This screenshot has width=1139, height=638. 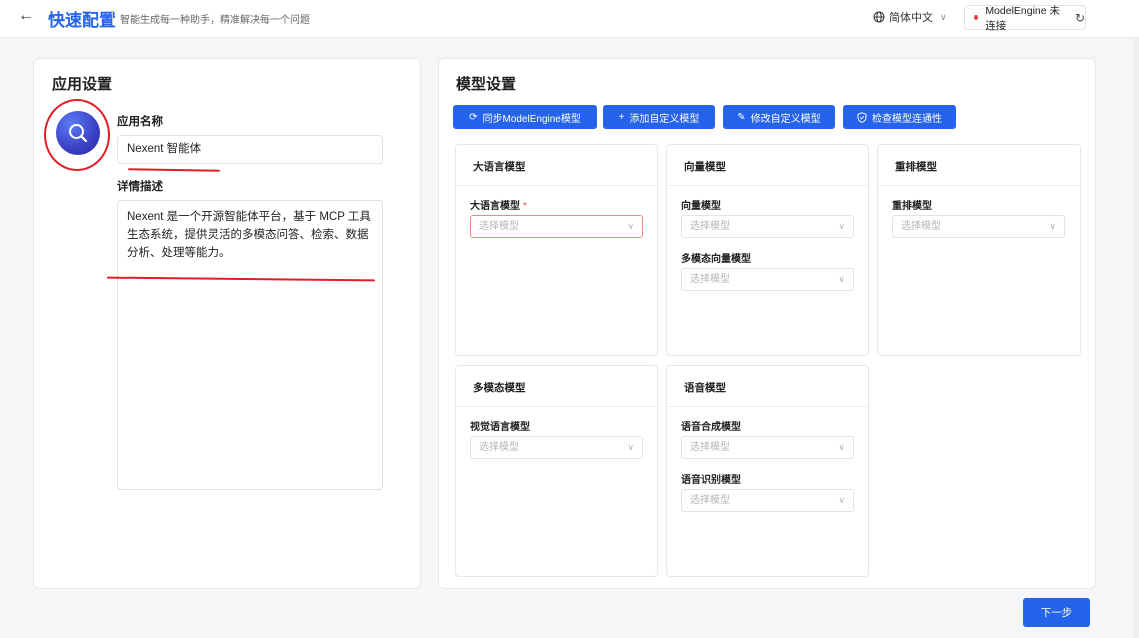 What do you see at coordinates (556, 447) in the screenshot?
I see `vlm-model-select: 选择模型 ∨` at bounding box center [556, 447].